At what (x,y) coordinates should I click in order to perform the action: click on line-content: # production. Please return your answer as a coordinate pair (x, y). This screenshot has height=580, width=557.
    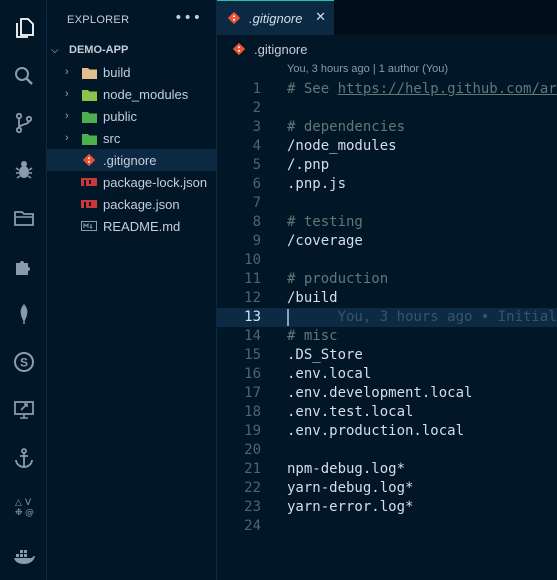
    Looking at the image, I should click on (338, 279).